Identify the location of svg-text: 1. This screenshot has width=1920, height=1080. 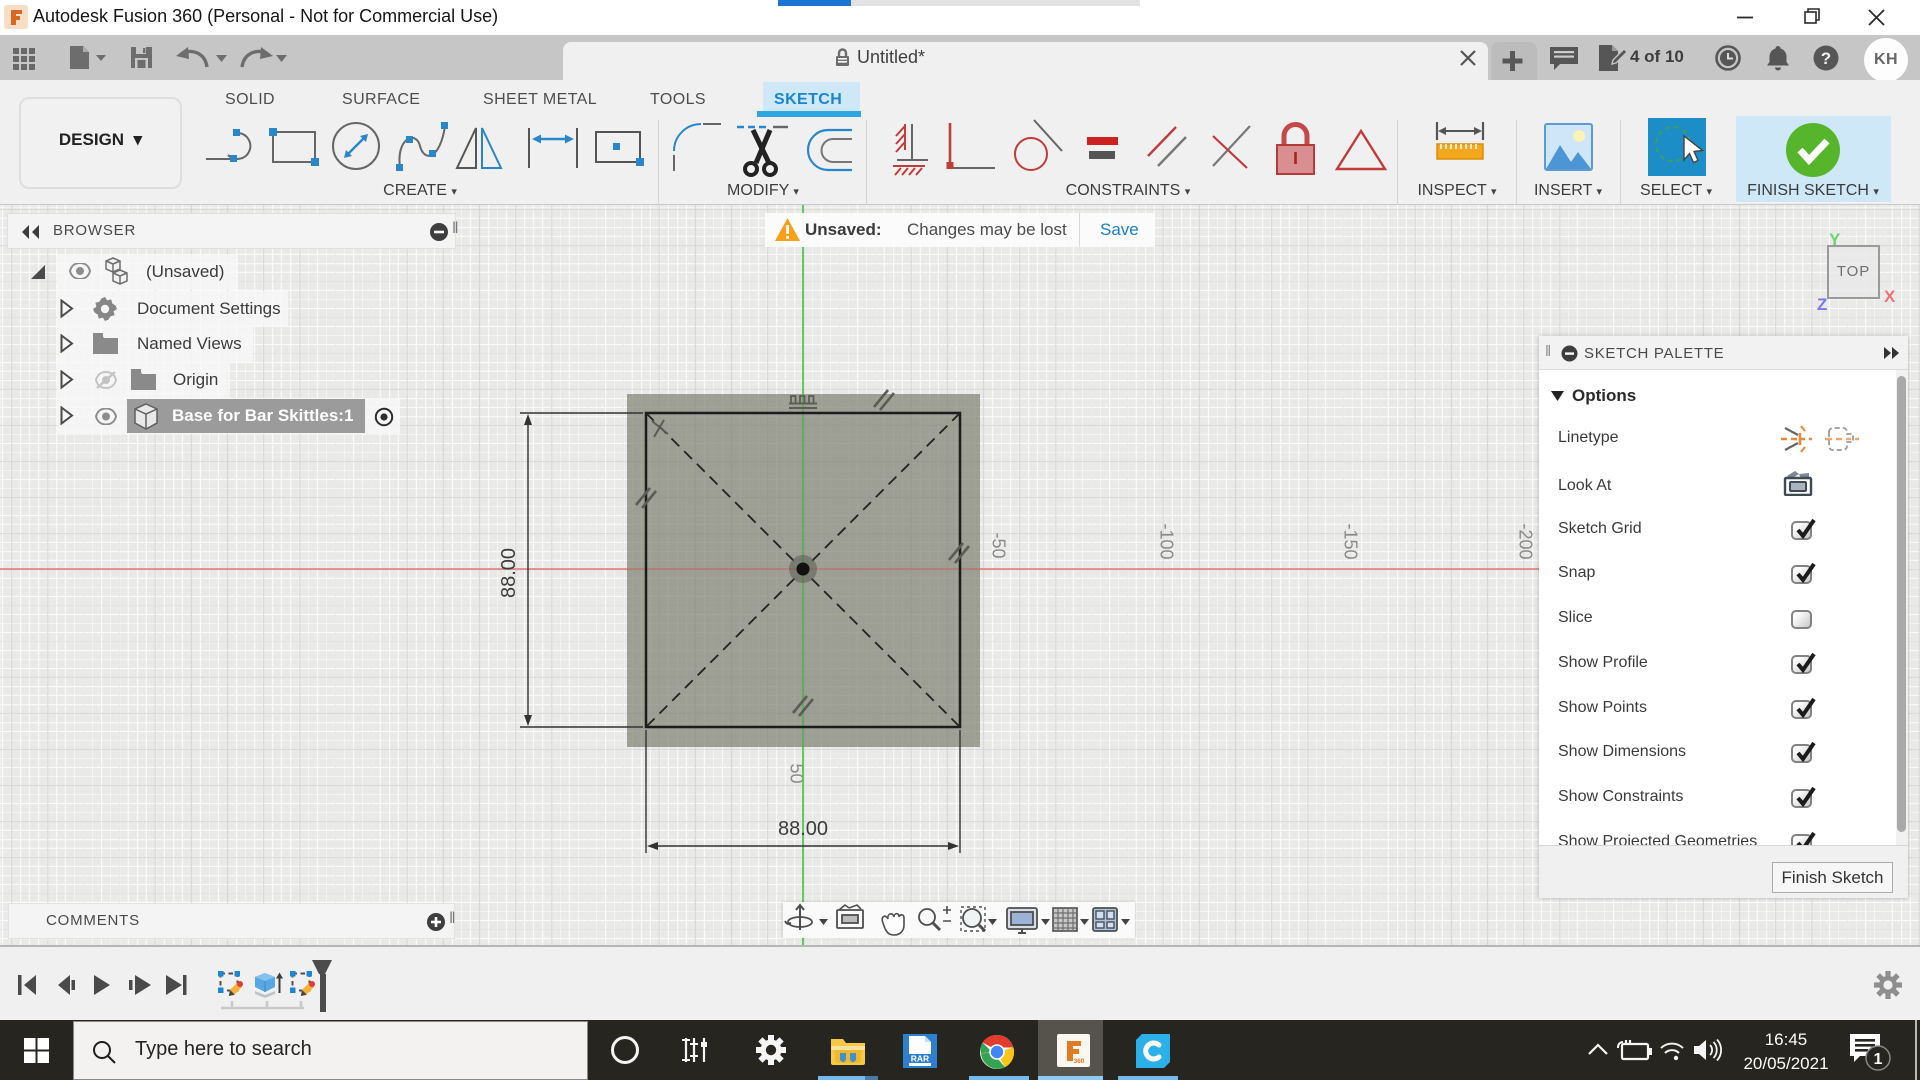
(1878, 1059).